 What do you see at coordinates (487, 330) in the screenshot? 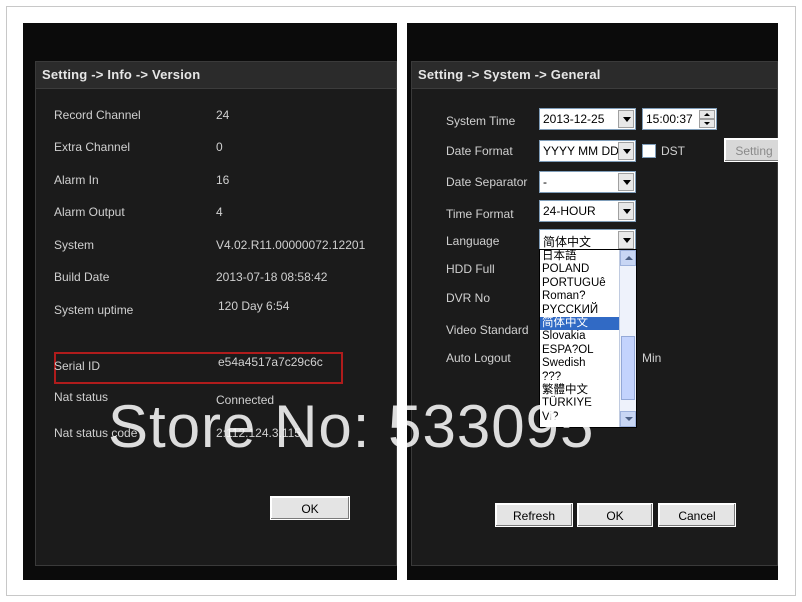
I see `video-standard-label: Video Standard` at bounding box center [487, 330].